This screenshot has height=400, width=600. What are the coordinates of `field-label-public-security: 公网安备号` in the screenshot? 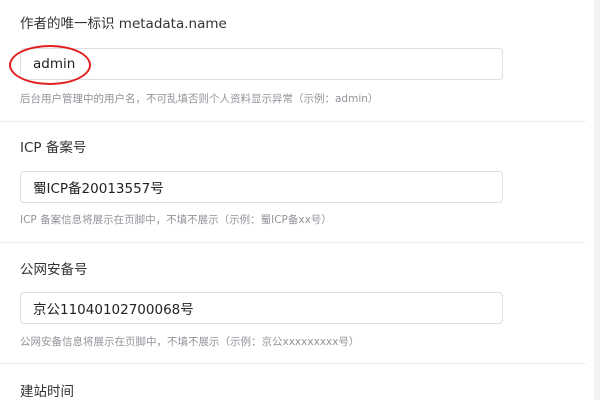 It's located at (54, 270).